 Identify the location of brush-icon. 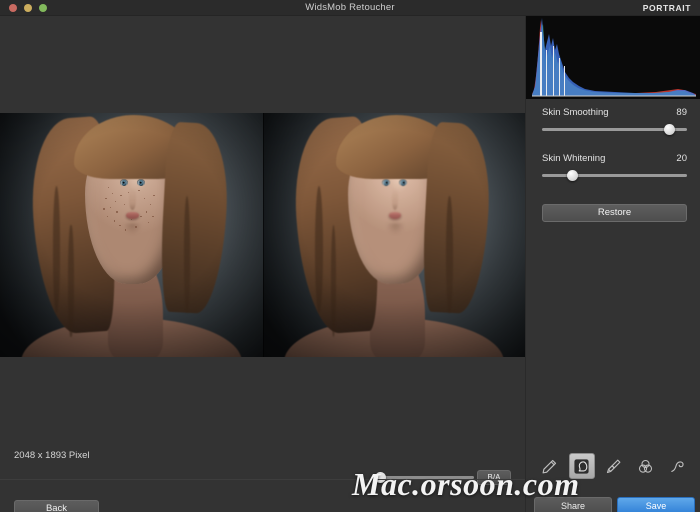
(613, 466).